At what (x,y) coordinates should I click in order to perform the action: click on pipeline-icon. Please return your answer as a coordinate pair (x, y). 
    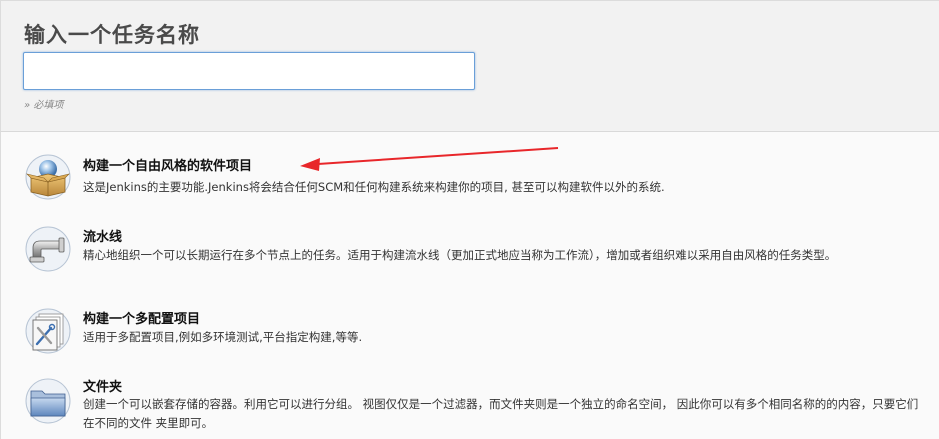
    Looking at the image, I should click on (48, 249).